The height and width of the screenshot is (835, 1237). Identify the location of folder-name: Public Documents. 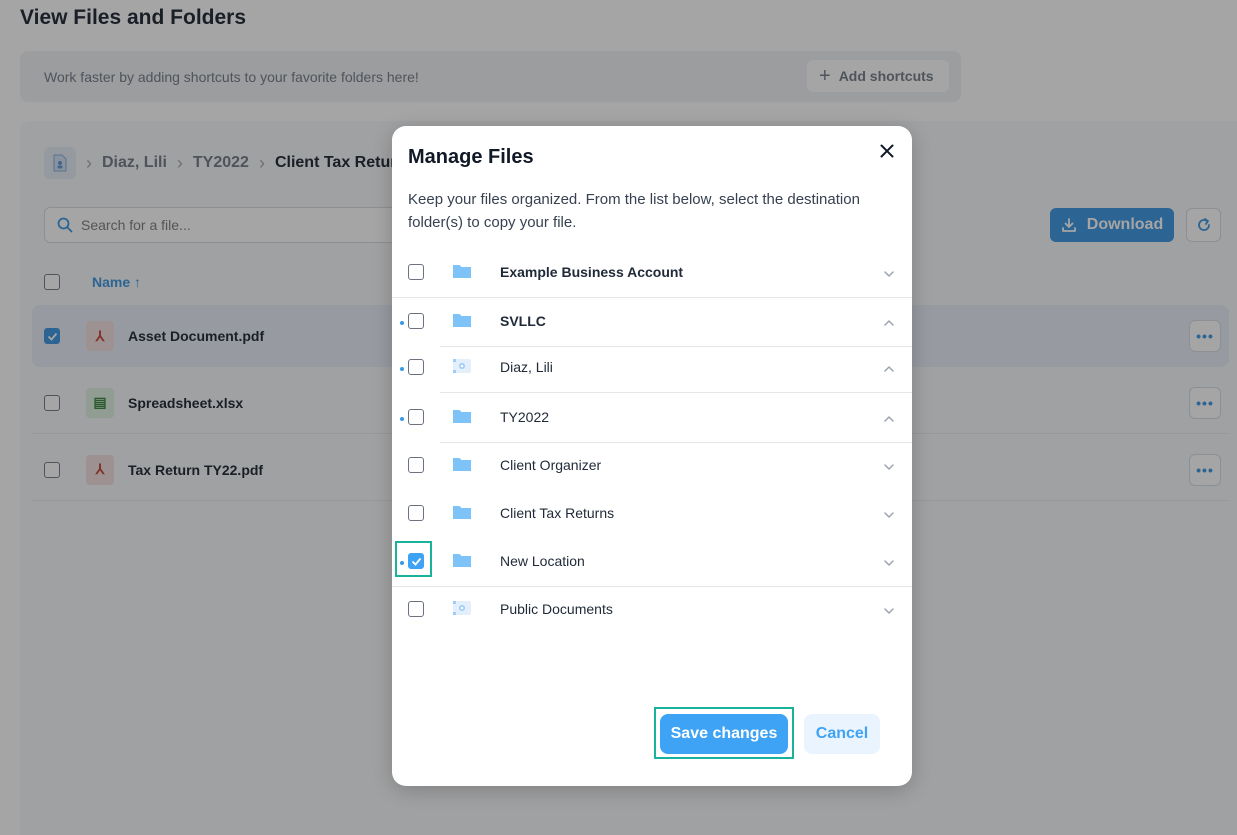
(556, 609).